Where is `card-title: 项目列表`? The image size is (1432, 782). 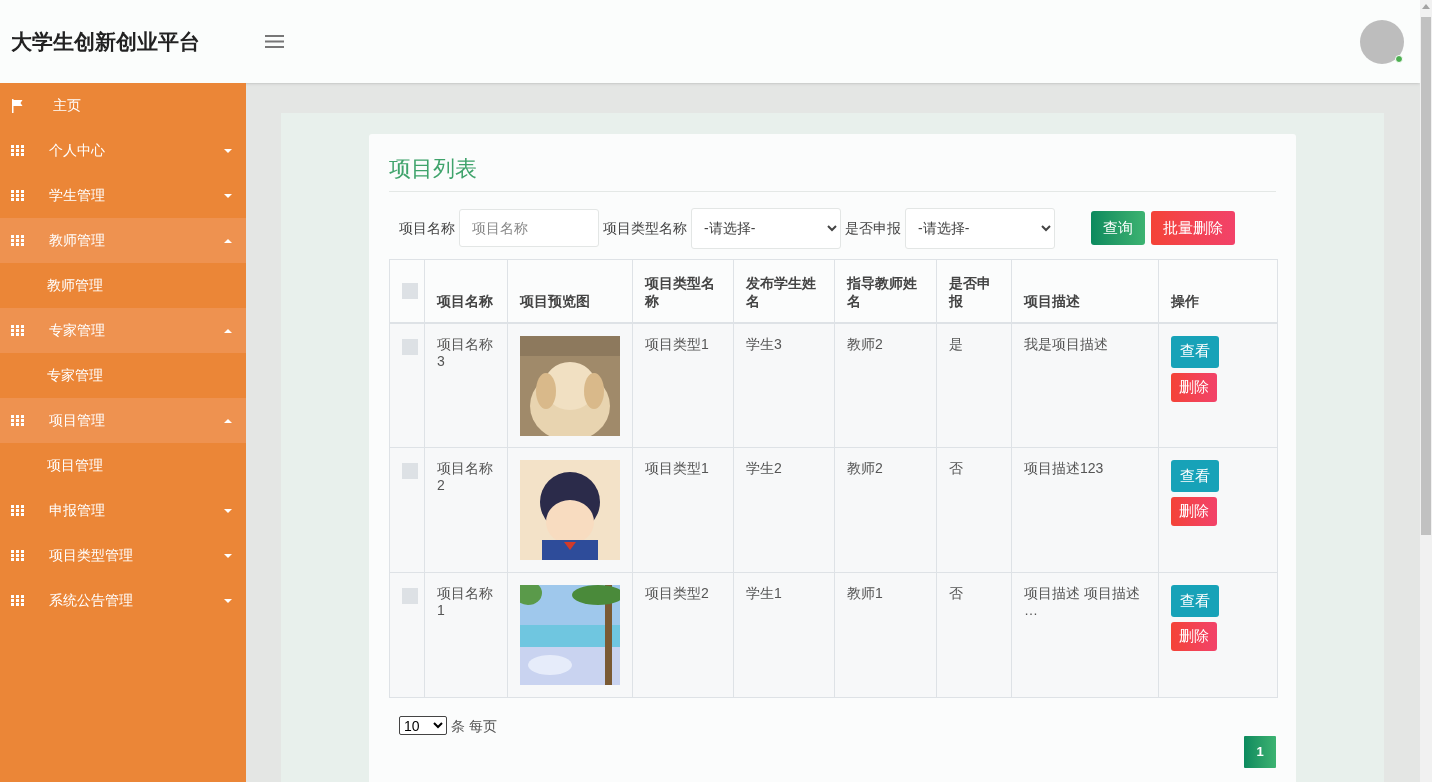
card-title: 项目列表 is located at coordinates (832, 172).